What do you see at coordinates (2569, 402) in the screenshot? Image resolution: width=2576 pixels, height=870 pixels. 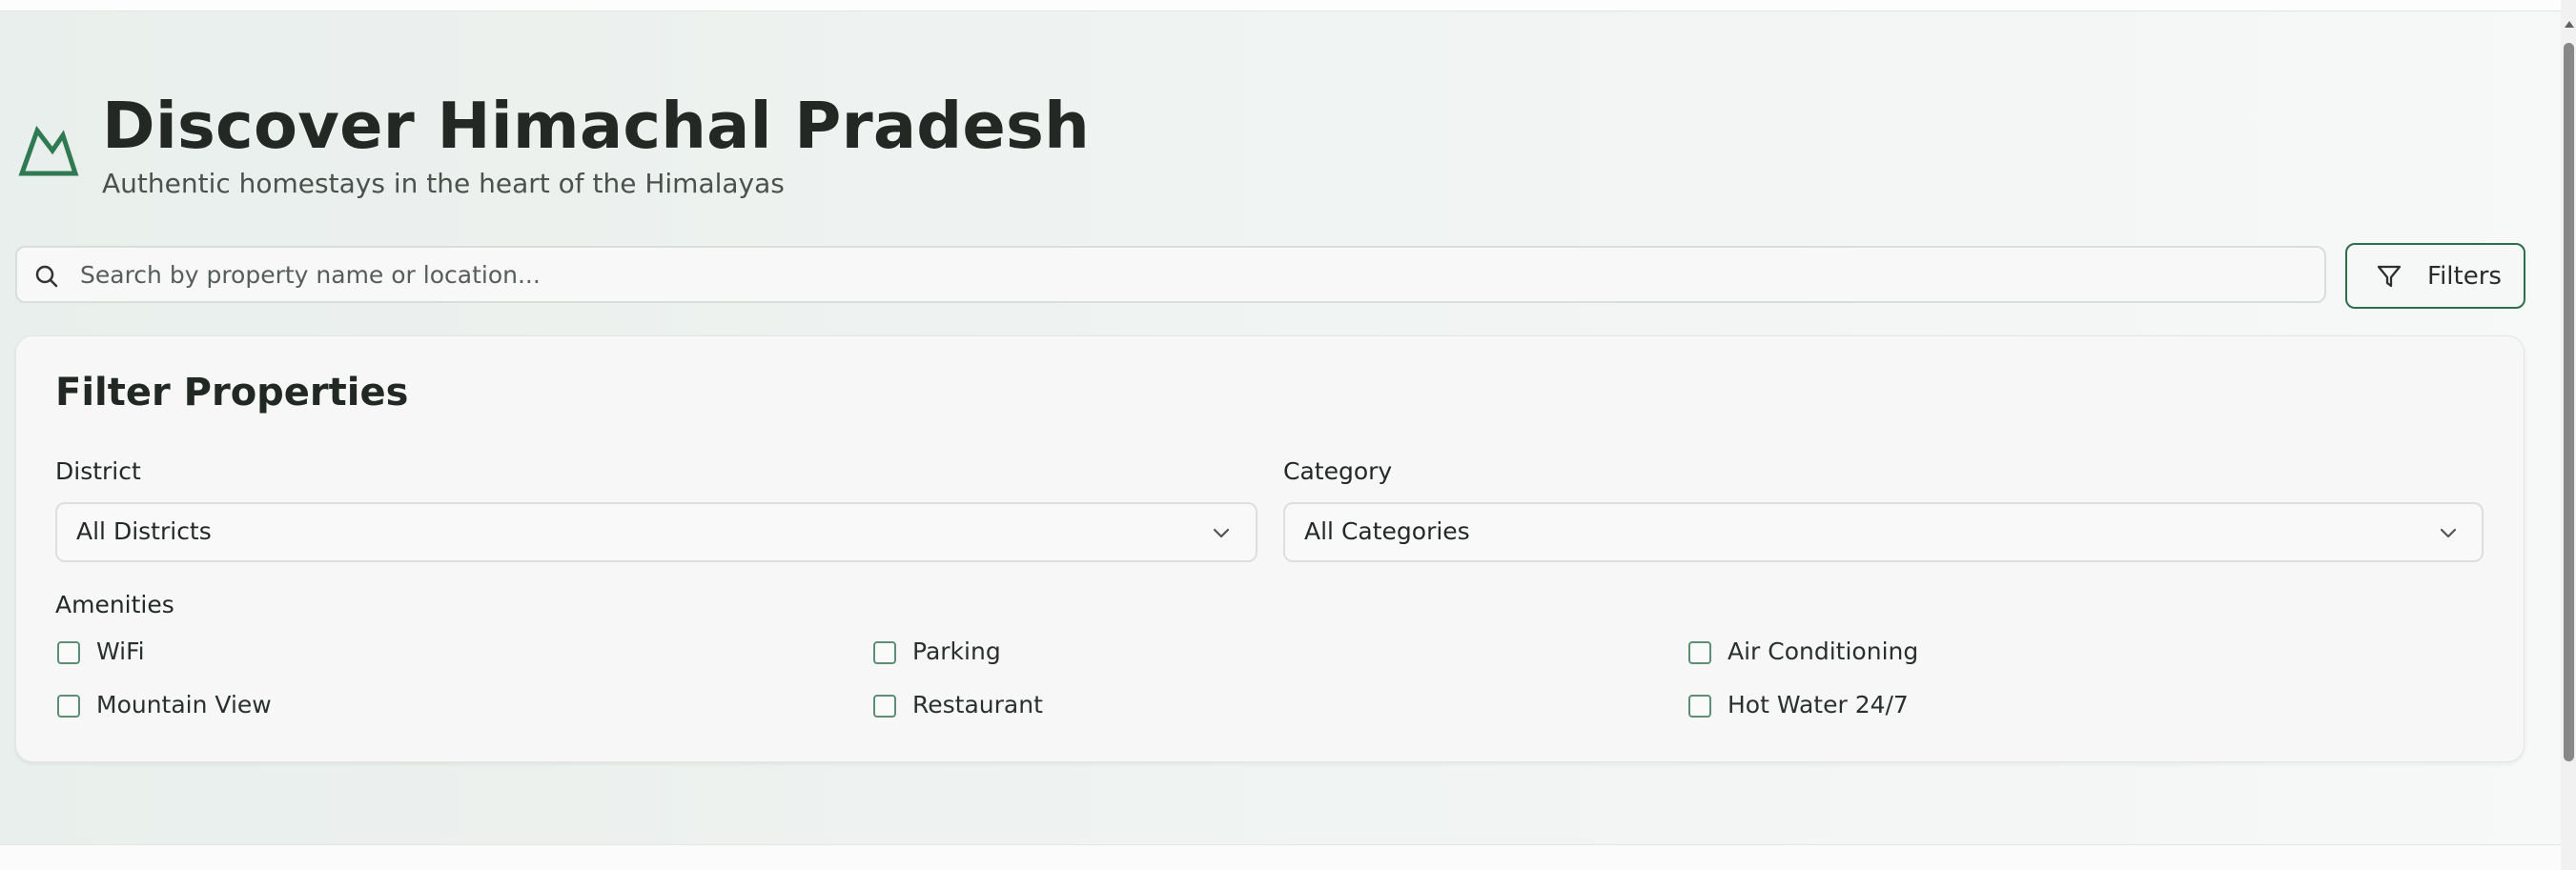 I see `scrollbar-thumb` at bounding box center [2569, 402].